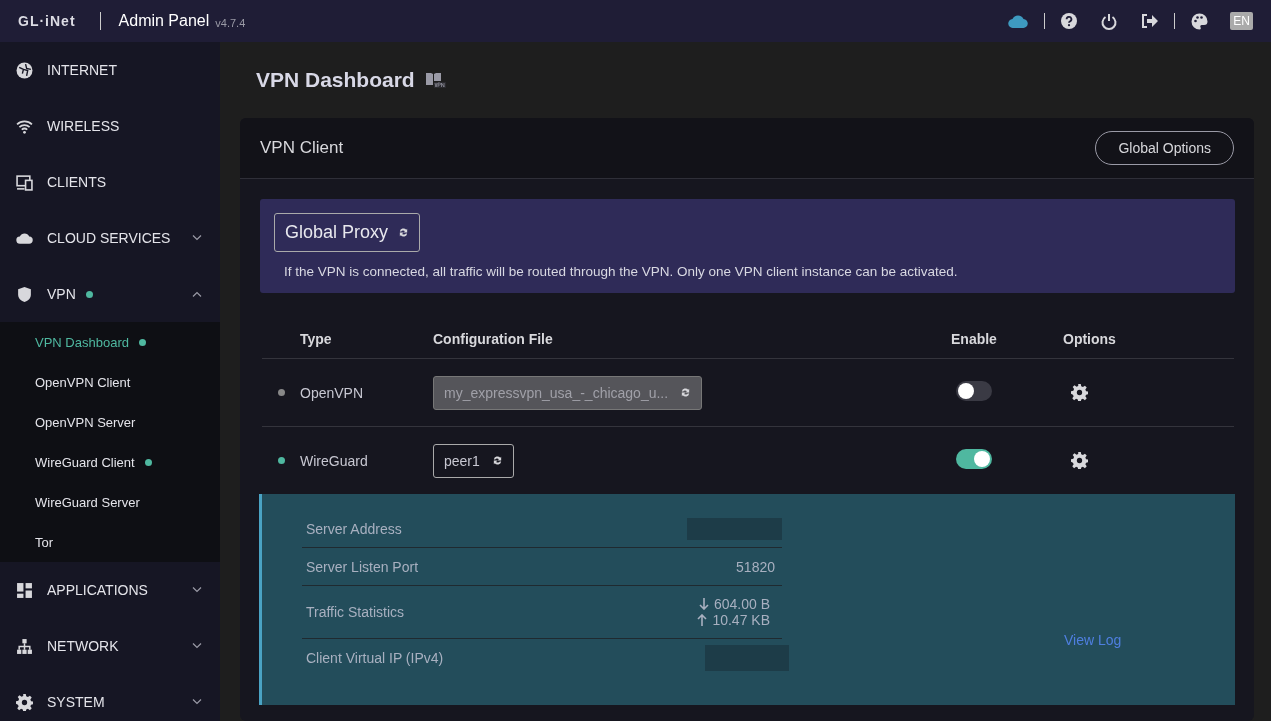  I want to click on download-arrow-icon, so click(703, 604).